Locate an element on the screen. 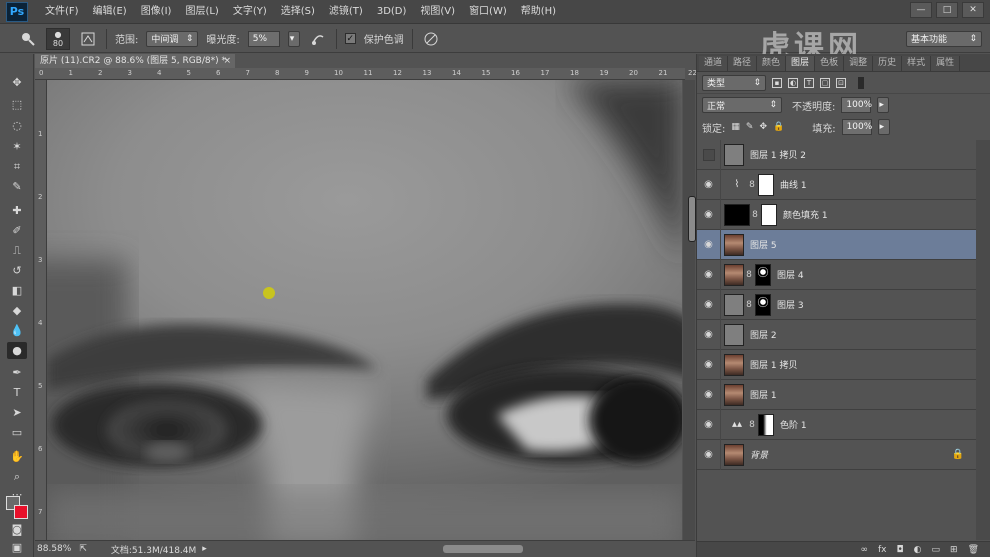  blend-mode-select: 正常 ⇕ is located at coordinates (742, 105).